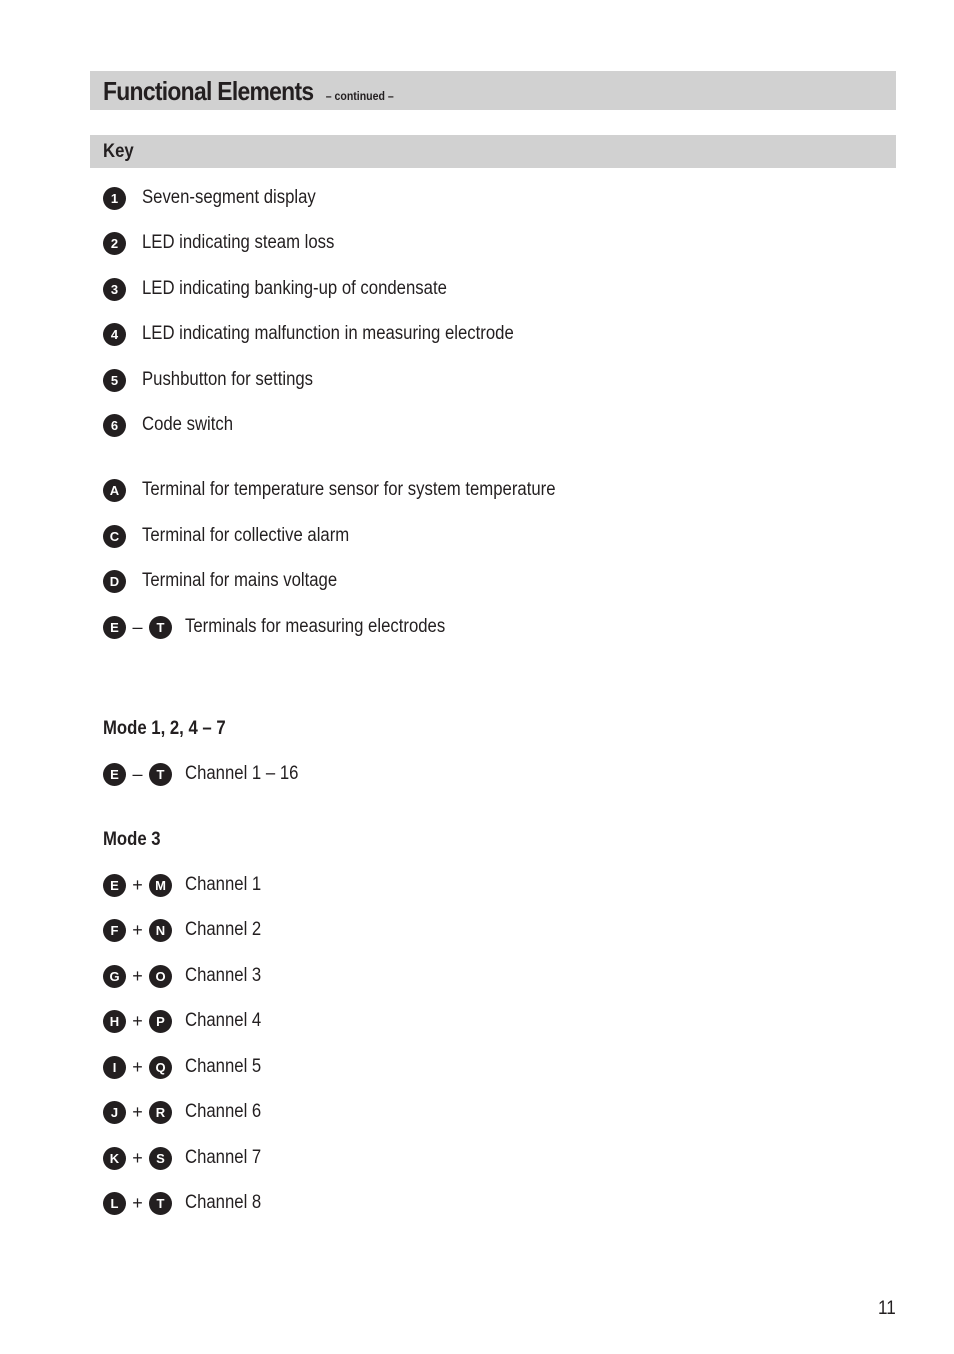  Describe the element at coordinates (223, 1020) in the screenshot. I see `key-item-text: Channel 4` at that location.